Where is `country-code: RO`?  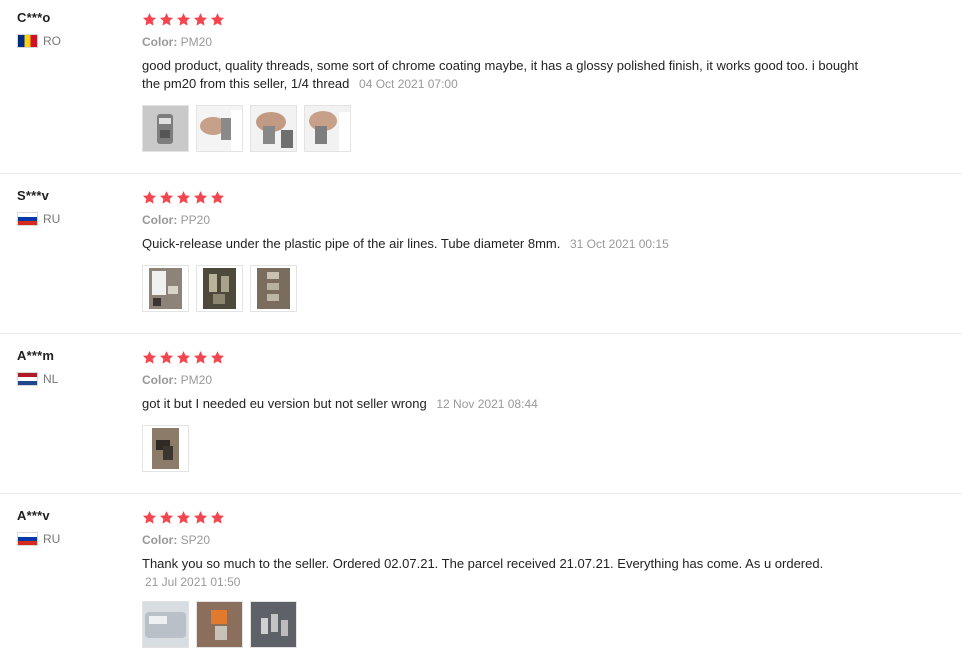
country-code: RO is located at coordinates (52, 41).